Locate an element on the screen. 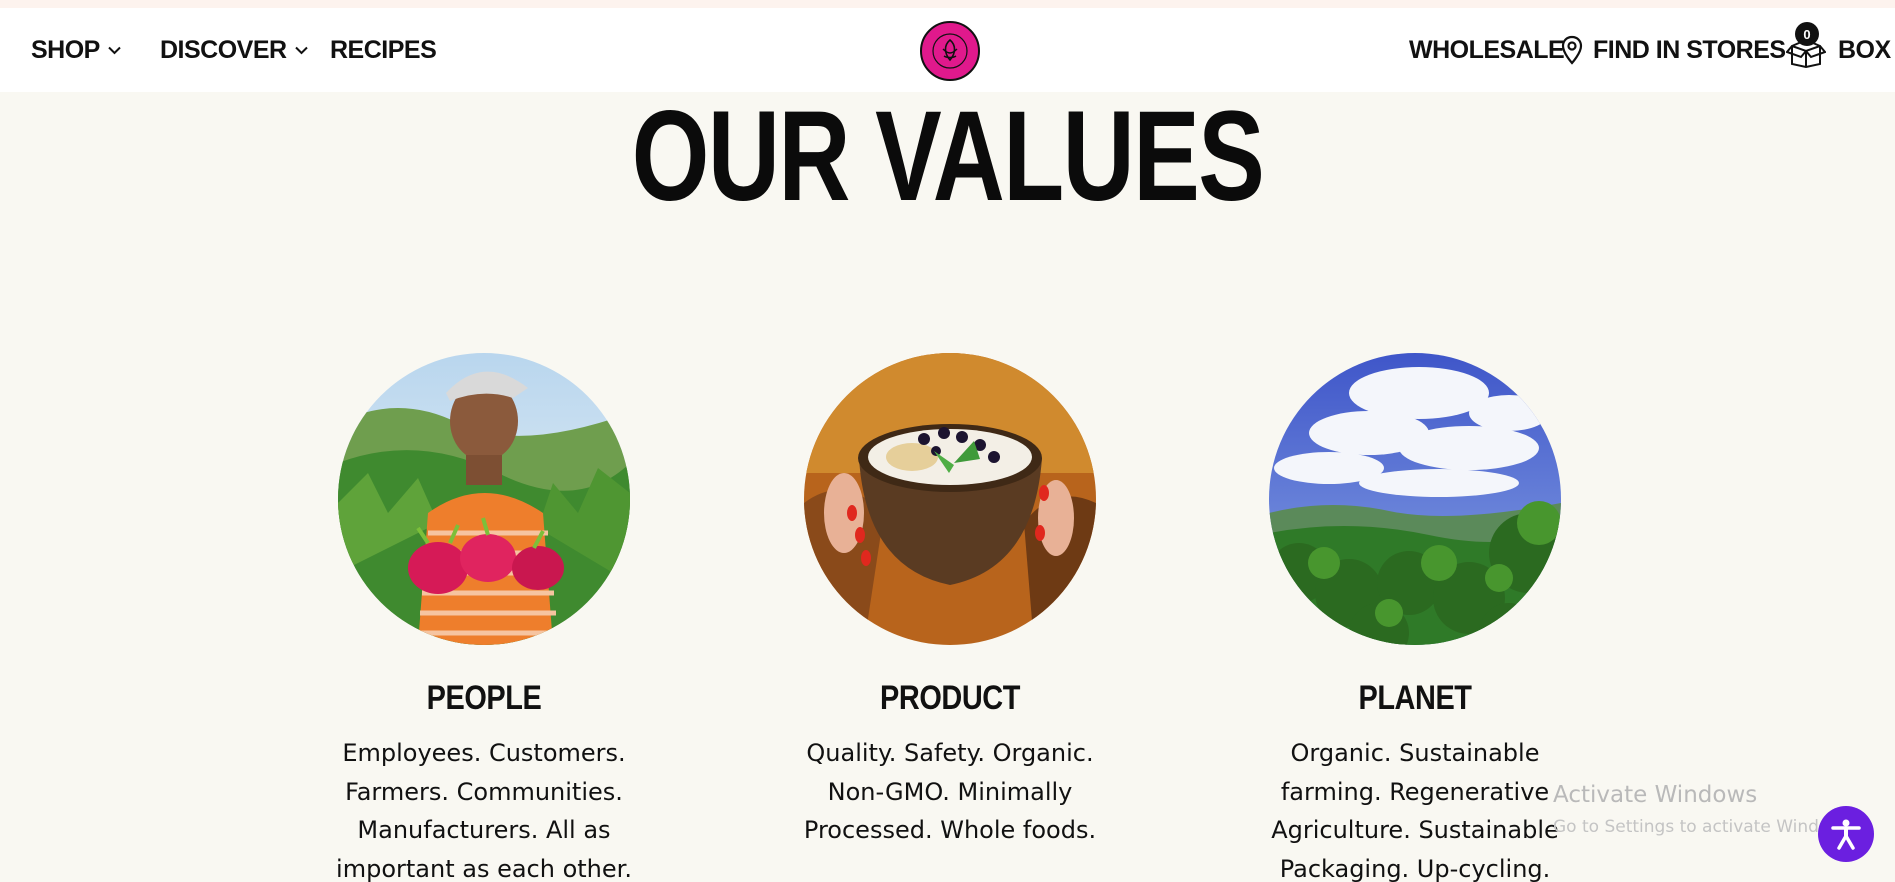  section-heading: OUR VALUES is located at coordinates (948, 156).